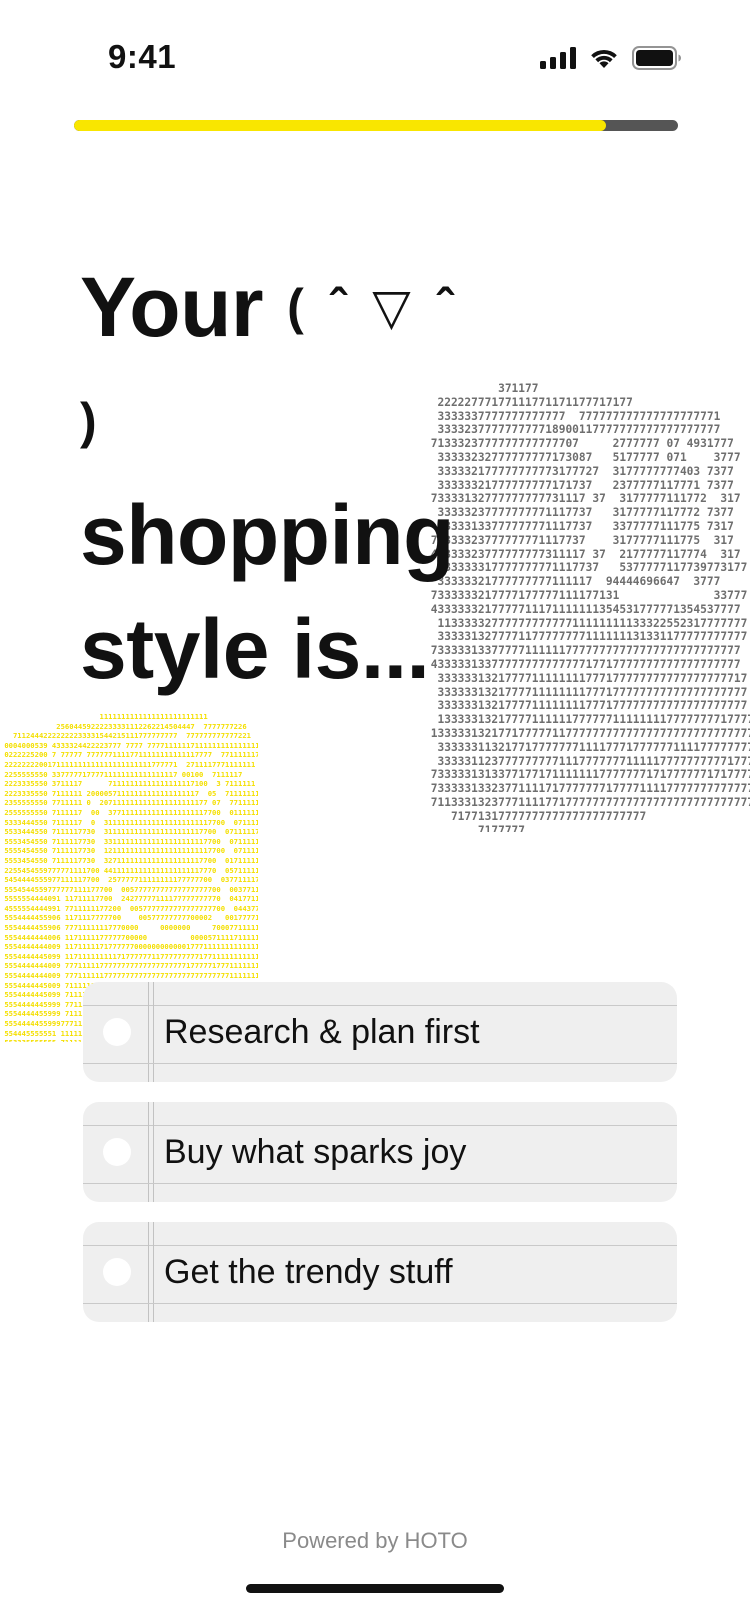 The image size is (750, 1624). I want to click on status-time: 9:41, so click(142, 56).